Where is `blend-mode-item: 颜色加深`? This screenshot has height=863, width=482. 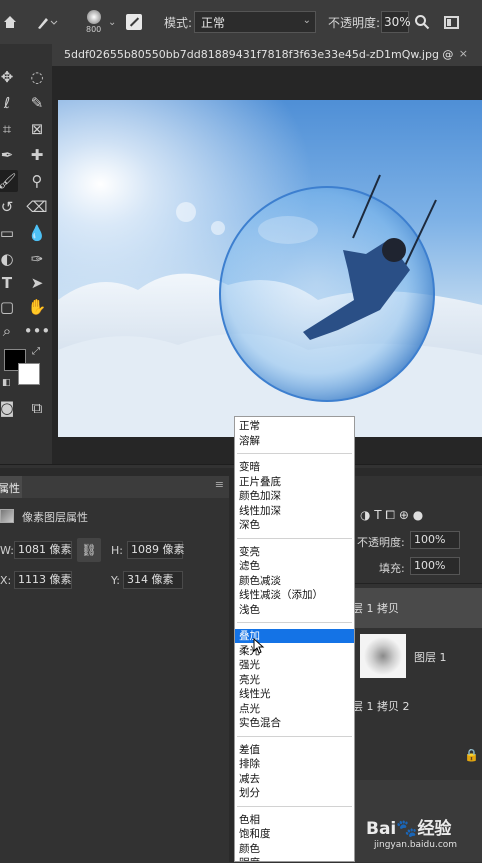
blend-mode-item: 颜色加深 is located at coordinates (294, 496).